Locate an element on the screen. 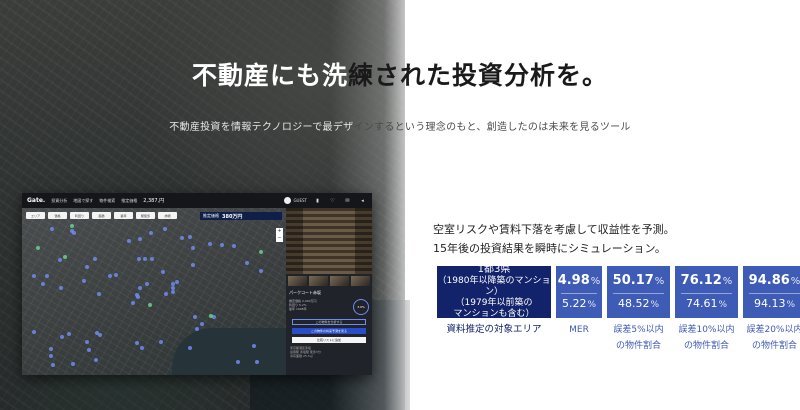 The height and width of the screenshot is (410, 800). filter-bar: エリア 価格 利回り 面積 築年 駅徒歩 詳細 is located at coordinates (101, 215).